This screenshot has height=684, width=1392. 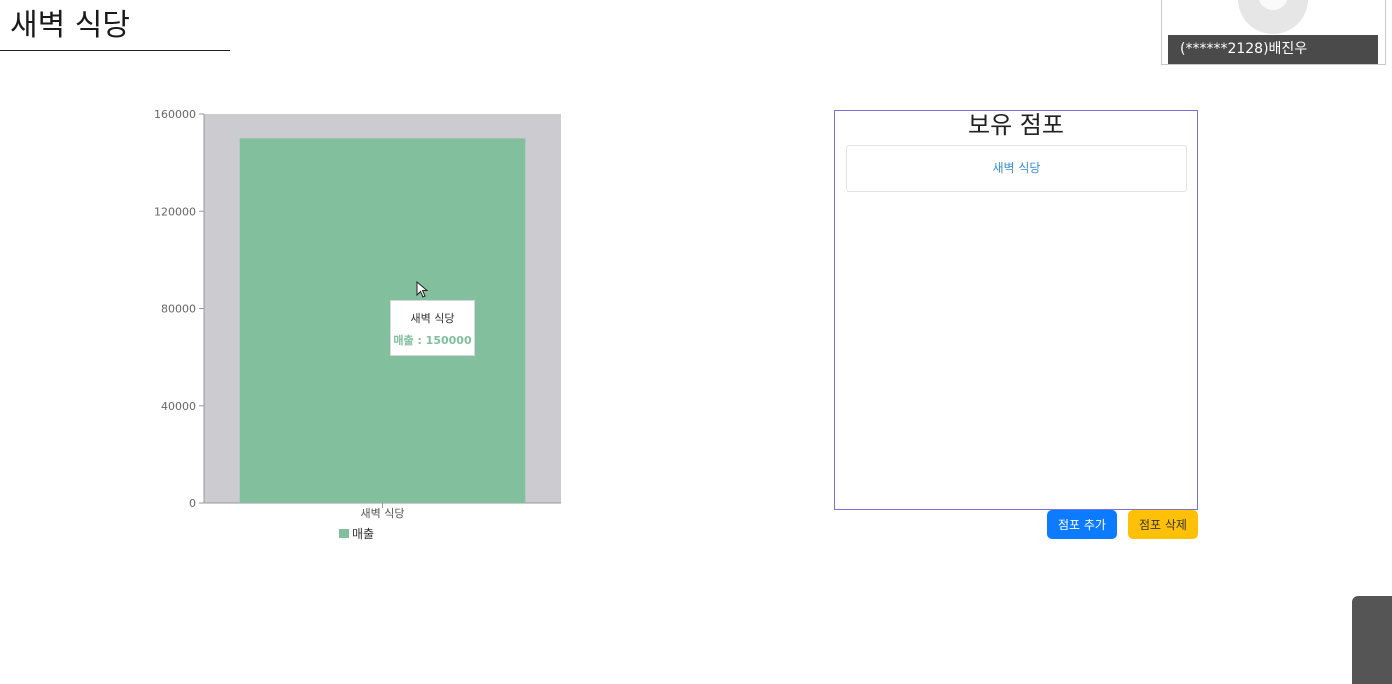 I want to click on y-tick-label: 120000, so click(x=175, y=211).